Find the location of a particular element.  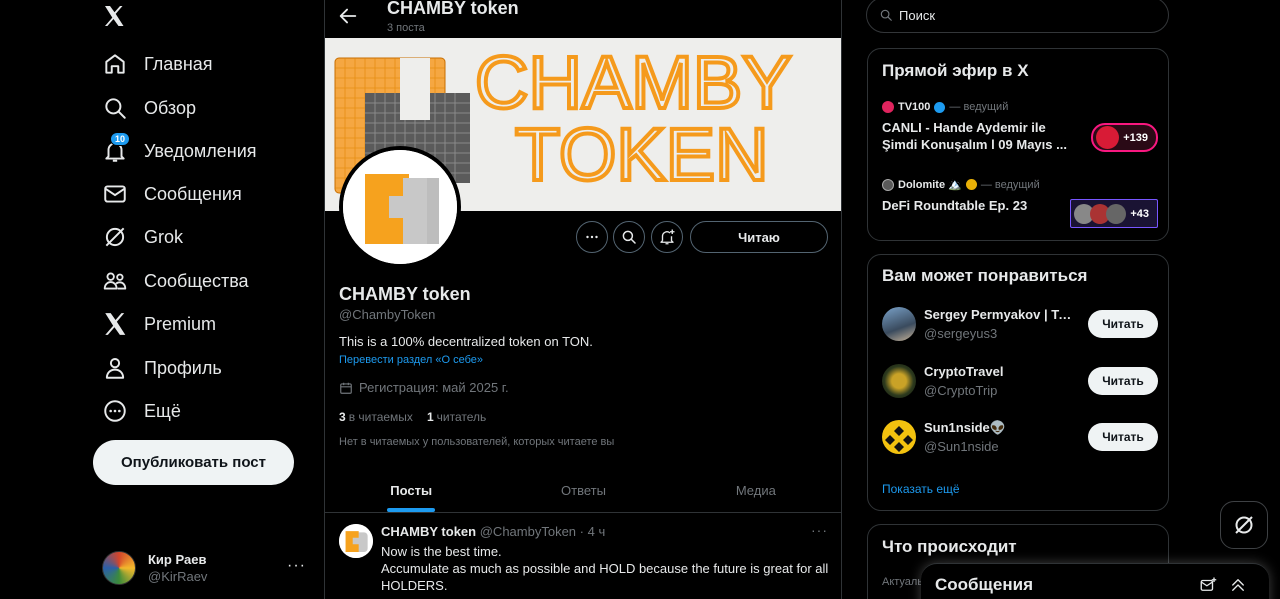

profile-tabs: Посты Ответы Медиа is located at coordinates (583, 490).